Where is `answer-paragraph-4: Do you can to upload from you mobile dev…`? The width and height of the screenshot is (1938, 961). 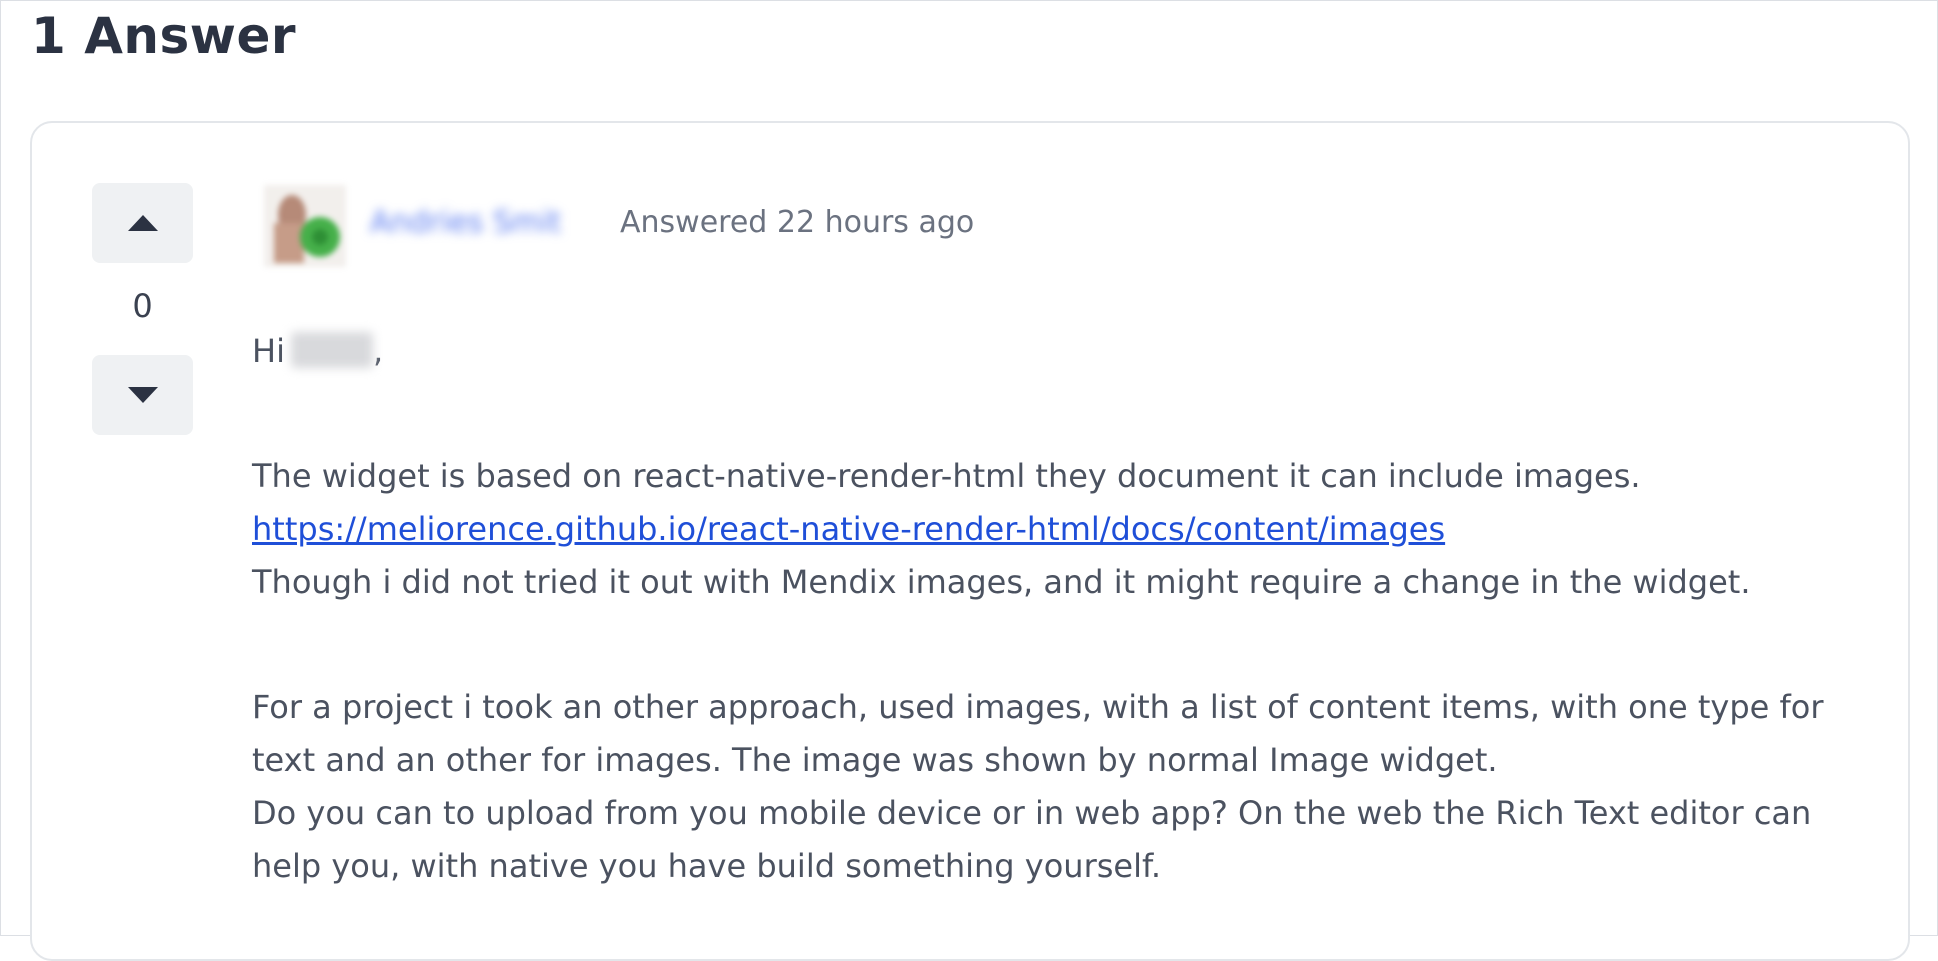
answer-paragraph-4: Do you can to upload from you mobile dev… is located at coordinates (1032, 839).